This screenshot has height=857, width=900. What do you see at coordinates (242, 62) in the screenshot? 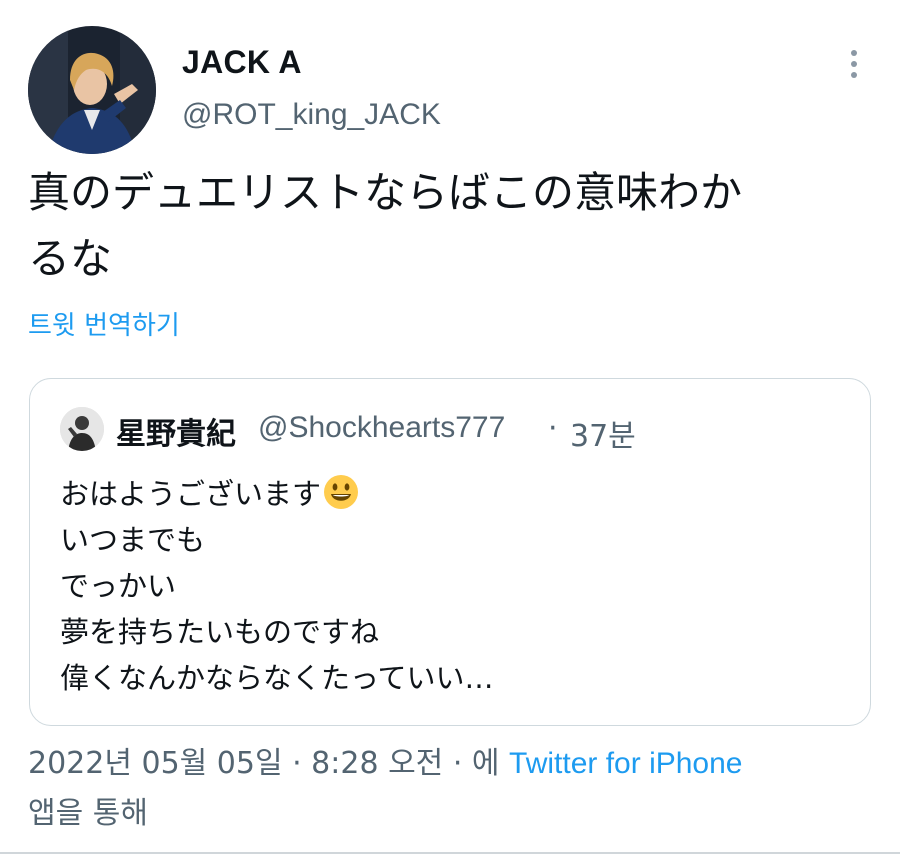
I see `author-display-name: JACK A` at bounding box center [242, 62].